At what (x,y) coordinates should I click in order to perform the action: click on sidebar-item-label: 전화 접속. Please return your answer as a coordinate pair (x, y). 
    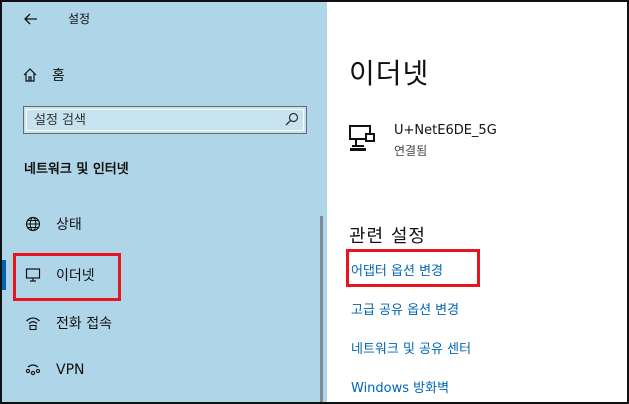
    Looking at the image, I should click on (84, 324).